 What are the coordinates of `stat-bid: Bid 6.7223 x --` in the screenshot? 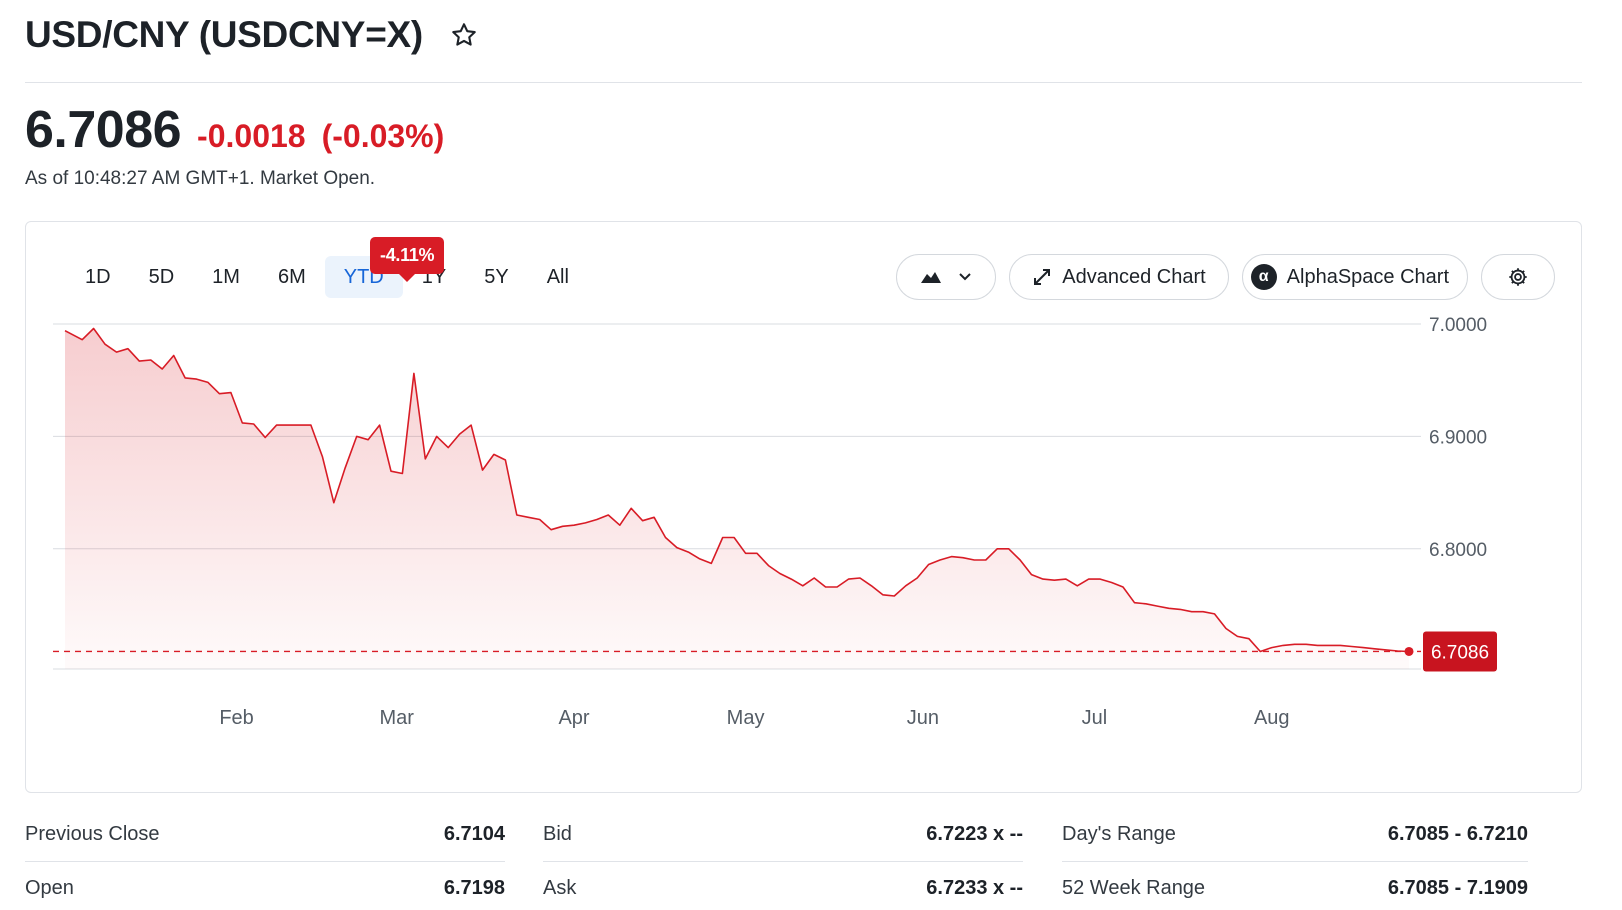 It's located at (783, 835).